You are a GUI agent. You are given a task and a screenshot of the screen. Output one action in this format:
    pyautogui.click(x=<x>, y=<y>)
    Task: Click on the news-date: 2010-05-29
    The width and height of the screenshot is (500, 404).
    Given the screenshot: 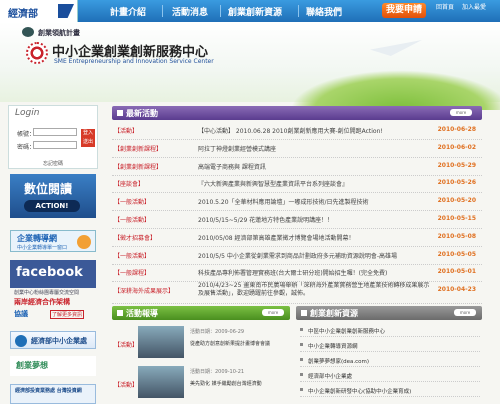 What is the action you would take?
    pyautogui.click(x=456, y=165)
    